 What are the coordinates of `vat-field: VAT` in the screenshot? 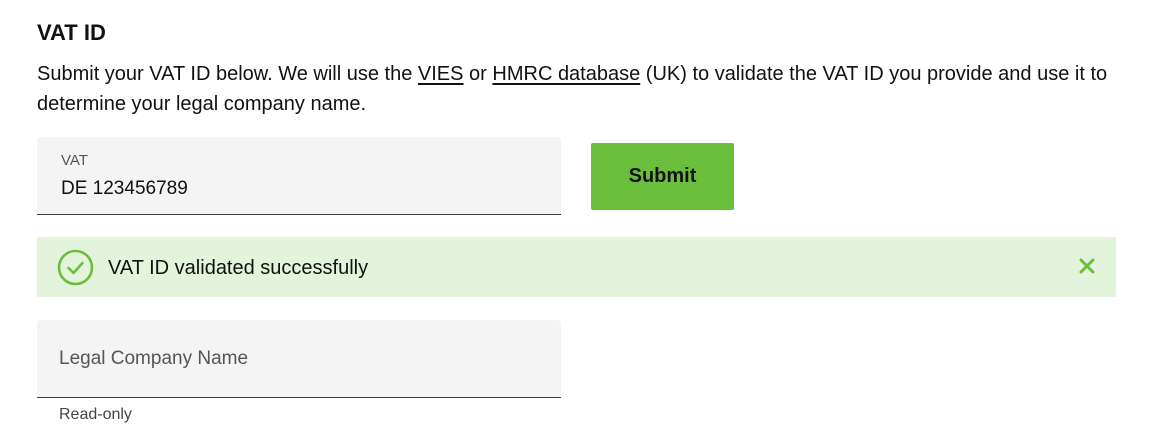 It's located at (299, 176).